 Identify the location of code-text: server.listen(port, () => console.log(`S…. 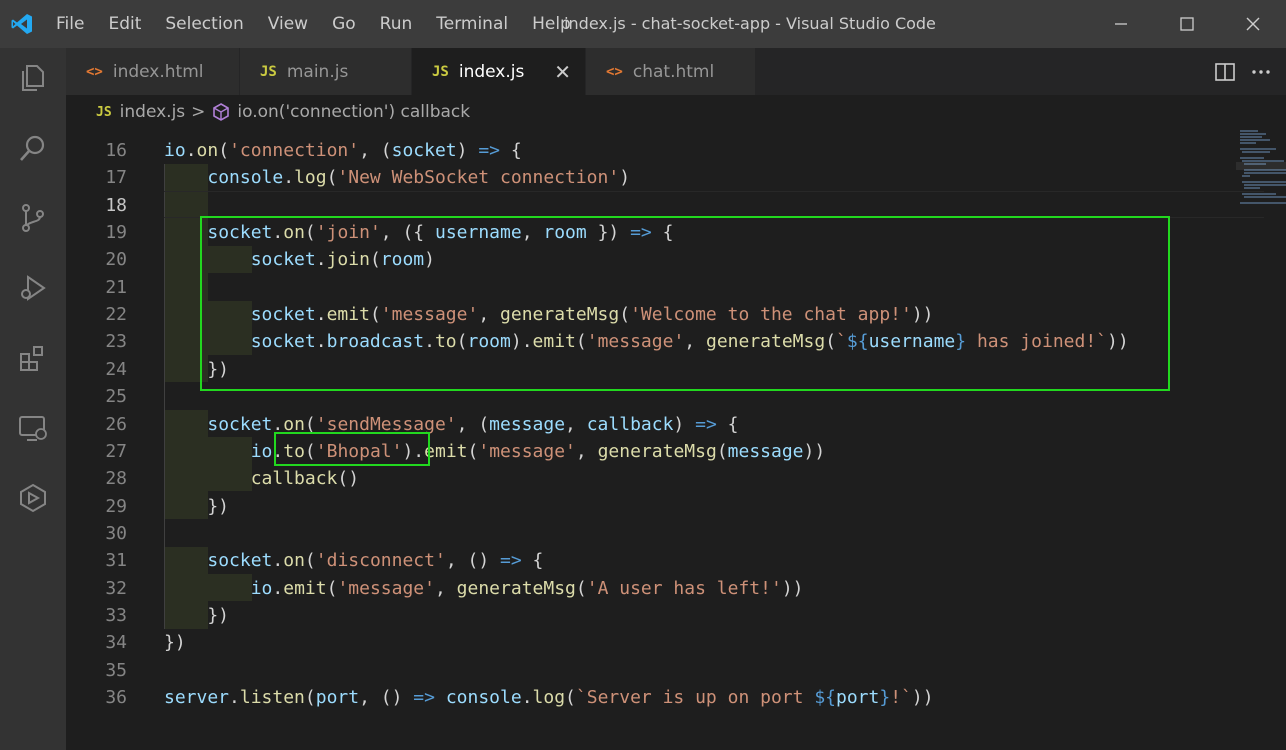
(549, 697).